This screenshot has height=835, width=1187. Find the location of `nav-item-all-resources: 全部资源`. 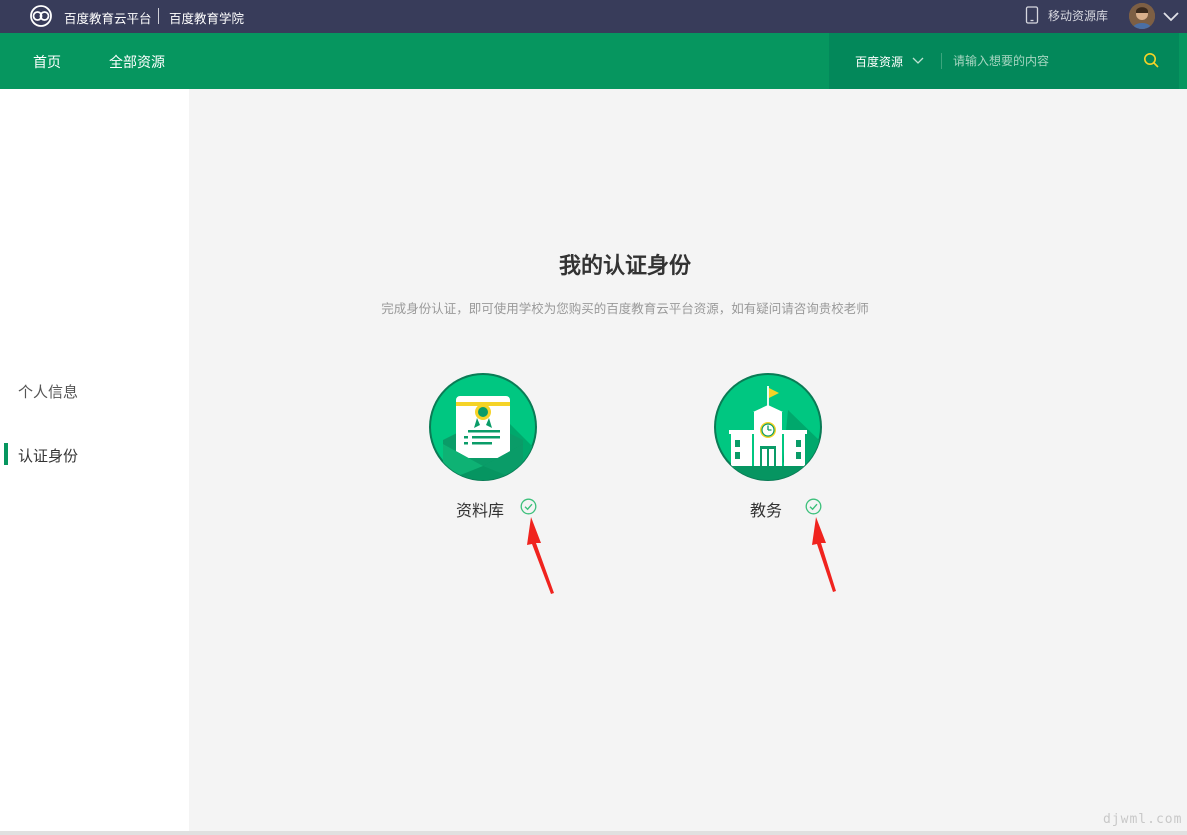

nav-item-all-resources: 全部资源 is located at coordinates (137, 62).